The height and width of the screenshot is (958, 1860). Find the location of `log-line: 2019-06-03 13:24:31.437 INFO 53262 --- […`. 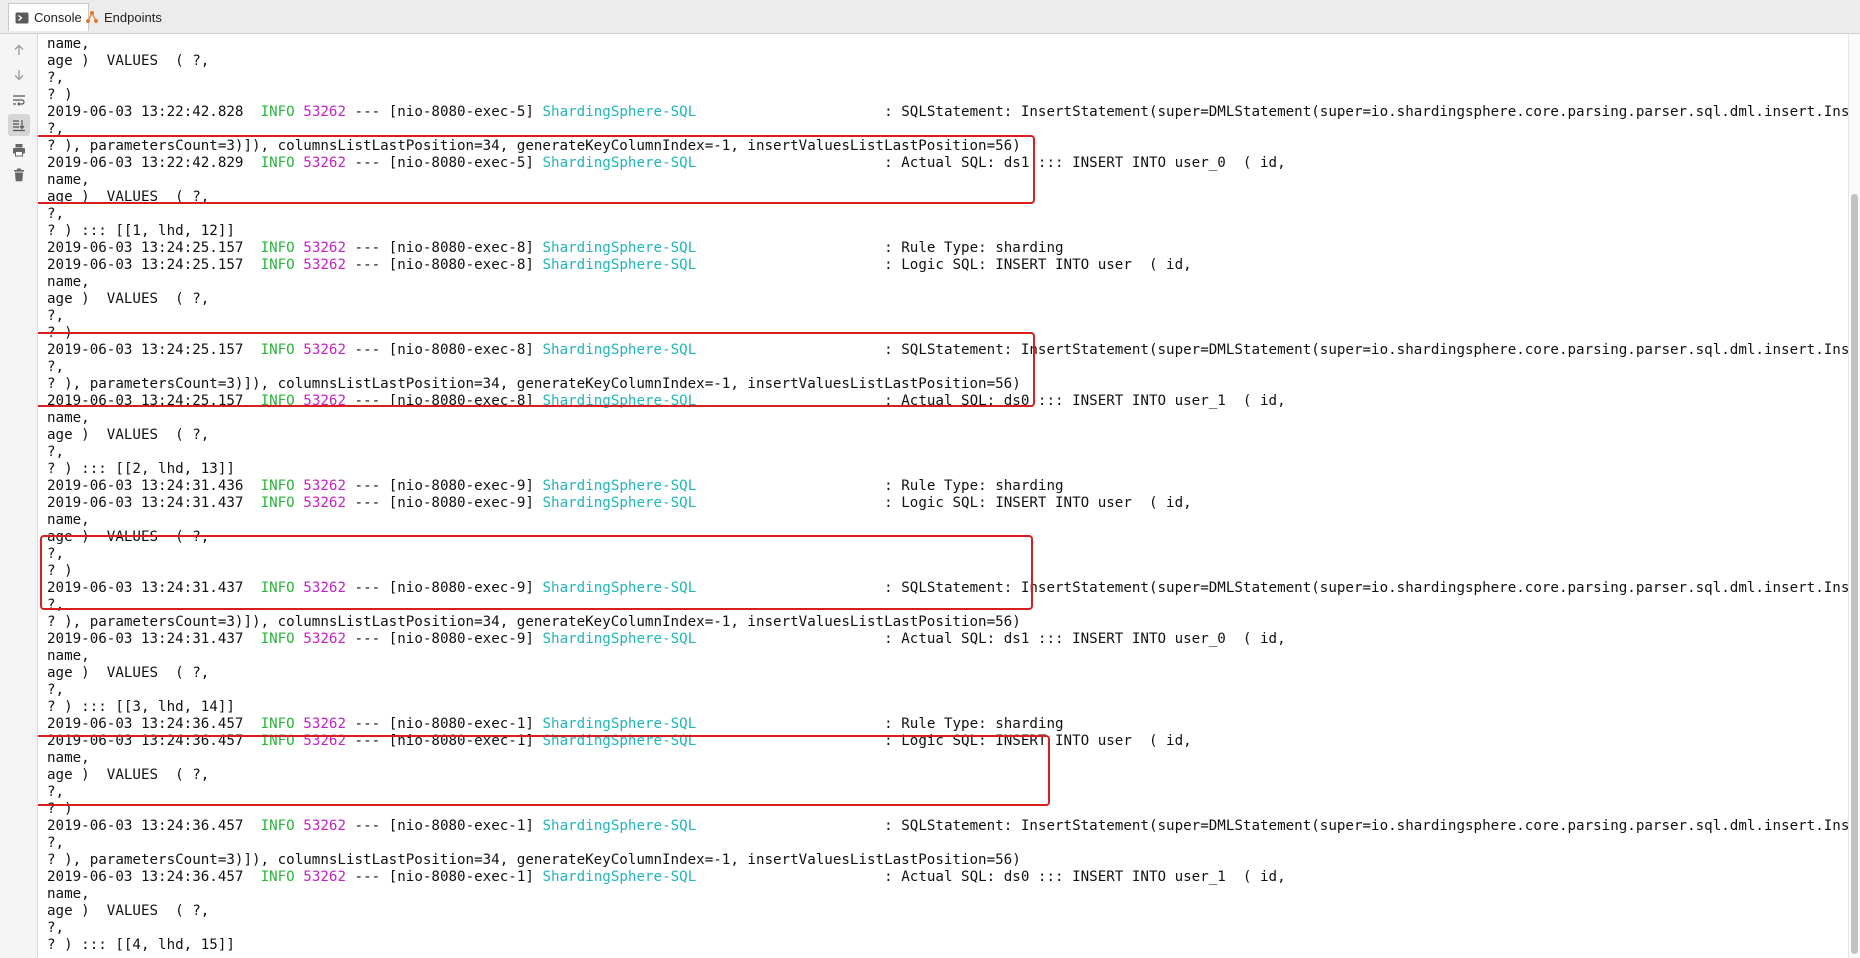

log-line: 2019-06-03 13:24:31.437 INFO 53262 --- [… is located at coordinates (619, 503).